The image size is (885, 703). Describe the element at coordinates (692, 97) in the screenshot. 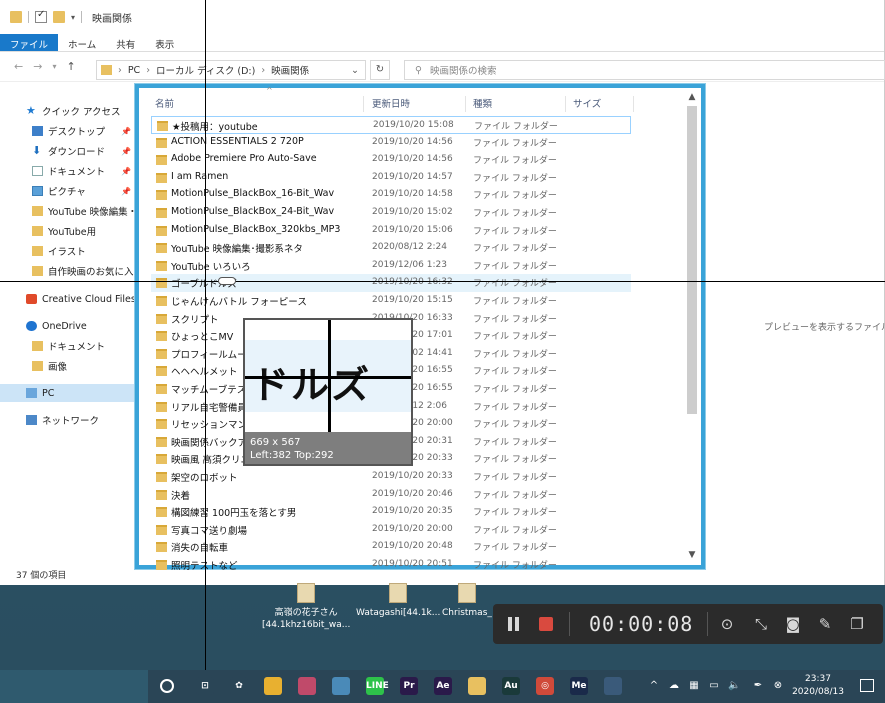

I see `scroll-up-icon: ▲` at that location.